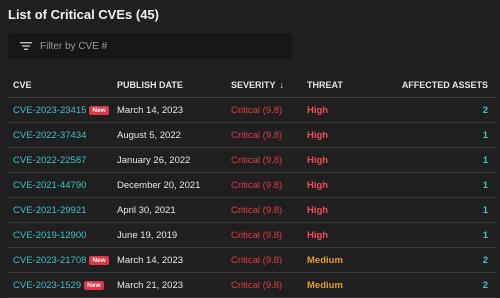 The height and width of the screenshot is (298, 500). What do you see at coordinates (169, 160) in the screenshot?
I see `publish-date-cell: January 26, 2022` at bounding box center [169, 160].